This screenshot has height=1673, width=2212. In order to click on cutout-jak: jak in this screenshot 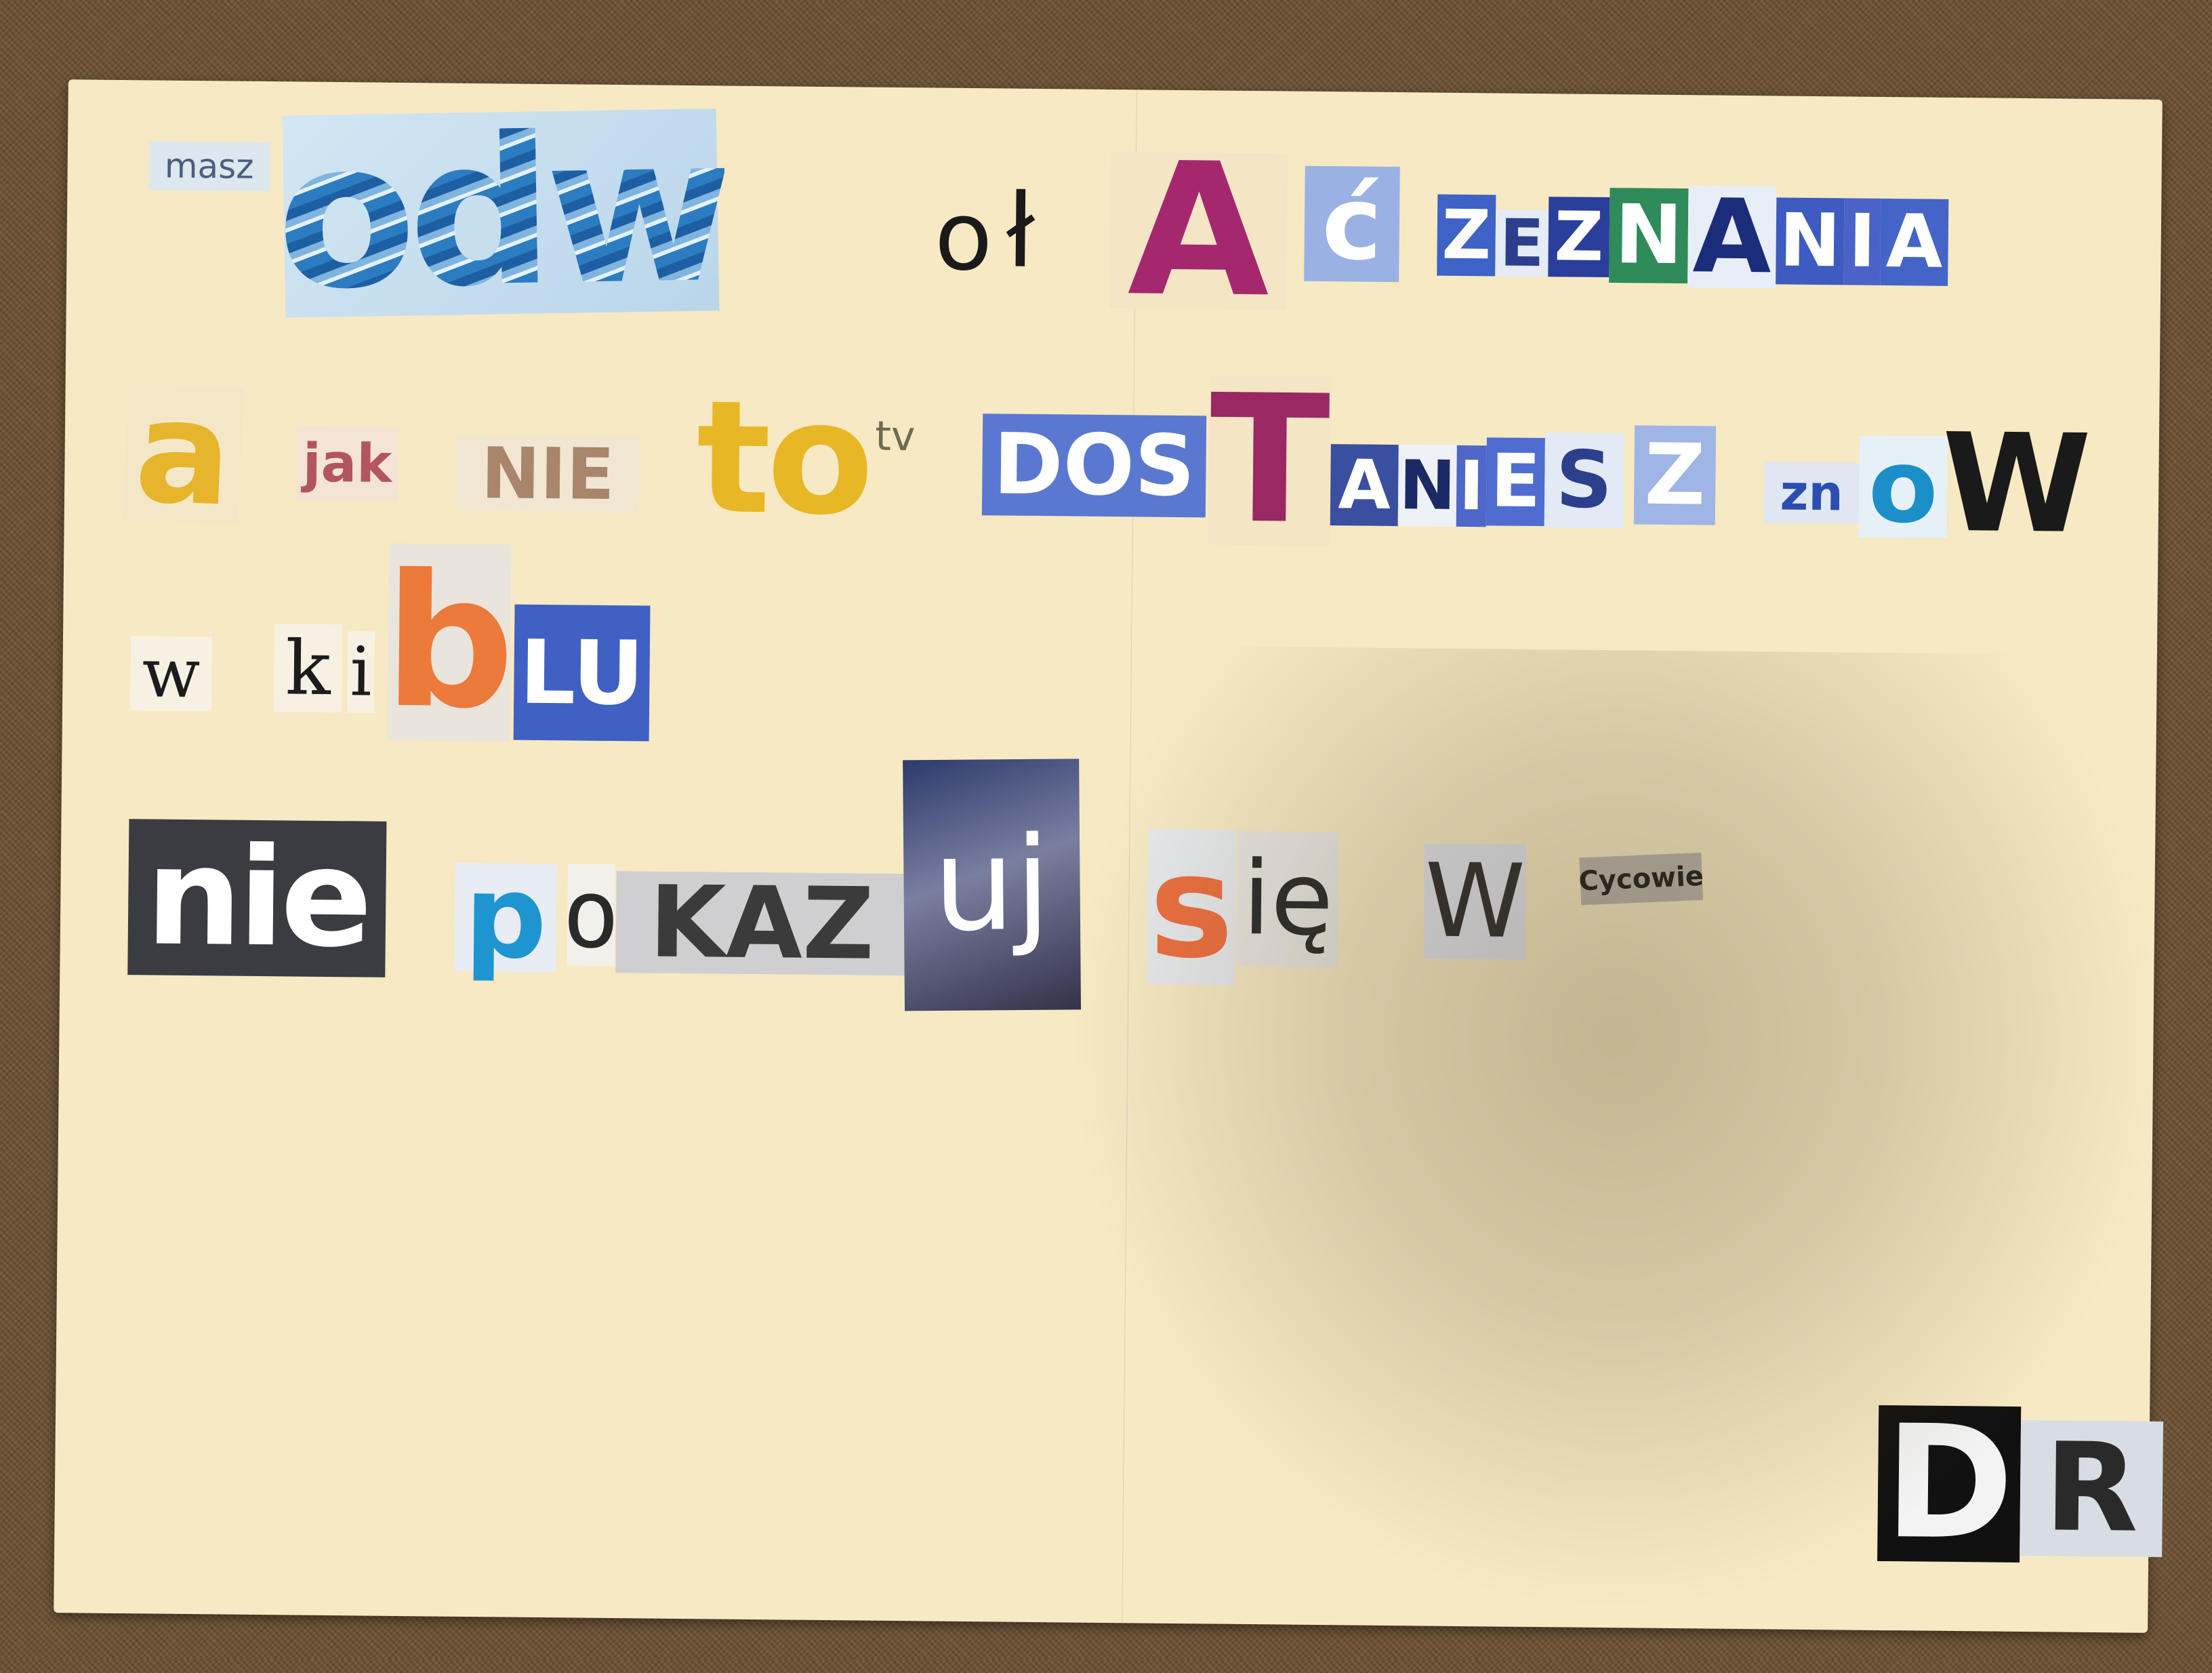, I will do `click(347, 464)`.